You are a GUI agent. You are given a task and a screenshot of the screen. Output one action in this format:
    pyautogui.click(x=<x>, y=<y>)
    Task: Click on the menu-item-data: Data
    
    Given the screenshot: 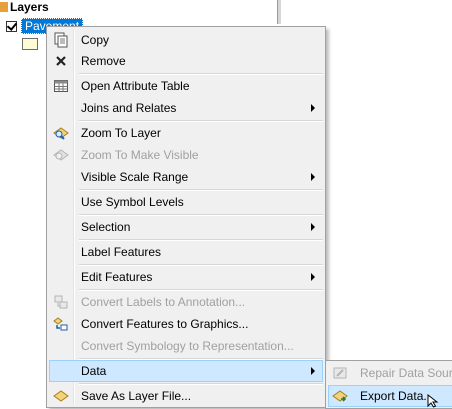 What is the action you would take?
    pyautogui.click(x=186, y=371)
    